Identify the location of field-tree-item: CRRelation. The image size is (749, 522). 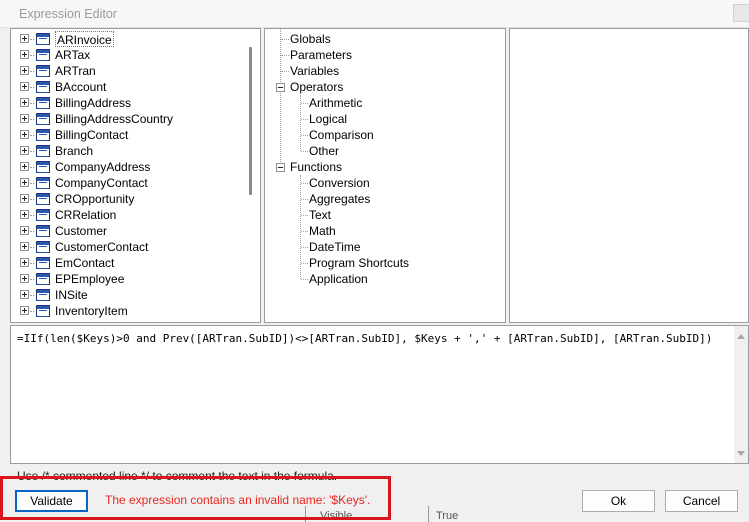
(129, 215).